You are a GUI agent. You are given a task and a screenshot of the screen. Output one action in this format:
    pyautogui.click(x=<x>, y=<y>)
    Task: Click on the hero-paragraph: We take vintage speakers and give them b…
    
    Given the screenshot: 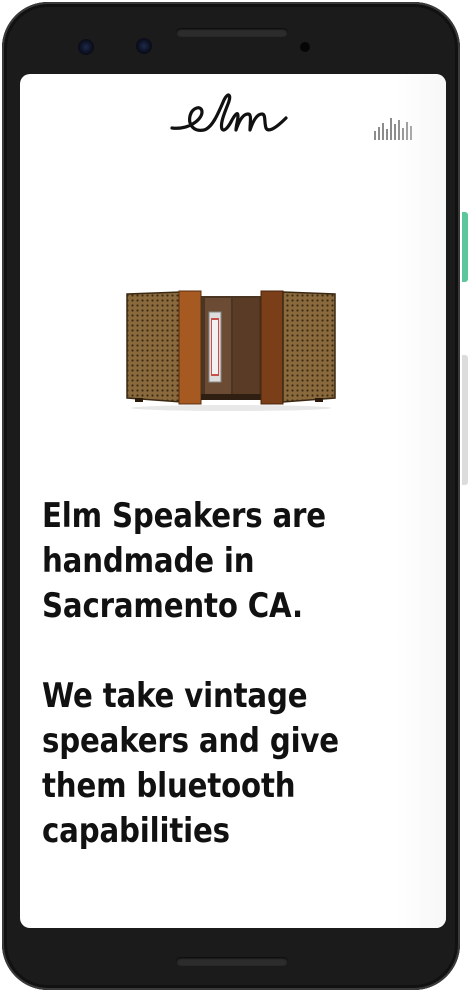 What is the action you would take?
    pyautogui.click(x=190, y=763)
    